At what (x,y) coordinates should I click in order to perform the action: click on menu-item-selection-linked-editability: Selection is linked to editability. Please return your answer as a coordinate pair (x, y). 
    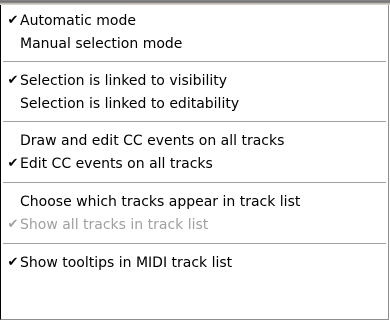
    Looking at the image, I should click on (194, 104).